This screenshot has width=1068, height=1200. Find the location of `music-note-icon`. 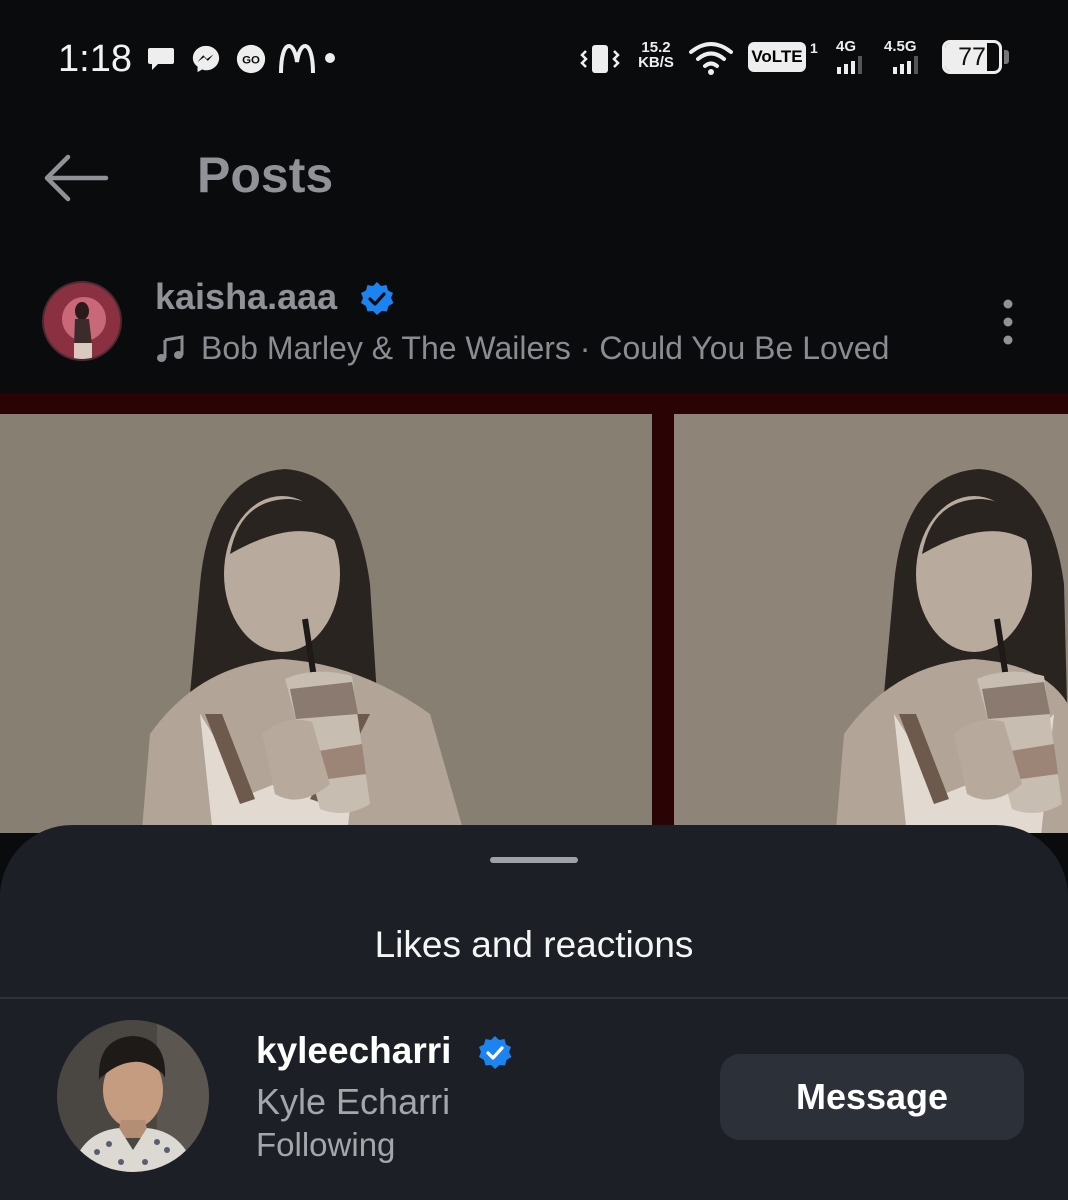

music-note-icon is located at coordinates (170, 348).